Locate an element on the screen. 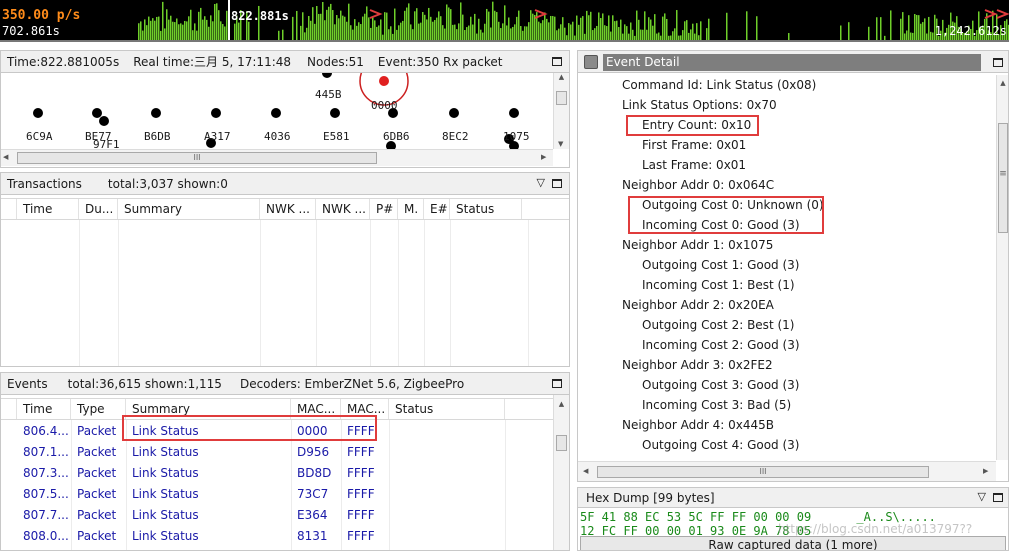 This screenshot has height=551, width=1009. detail-field: Neighbor Addr 2: 0x20EA is located at coordinates (698, 305).